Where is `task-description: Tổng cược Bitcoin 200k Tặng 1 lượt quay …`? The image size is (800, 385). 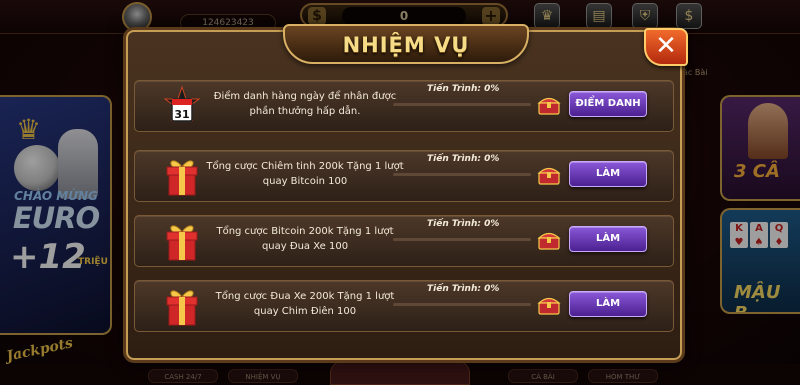
task-description: Tổng cược Bitcoin 200k Tặng 1 lượt quay … is located at coordinates (305, 239).